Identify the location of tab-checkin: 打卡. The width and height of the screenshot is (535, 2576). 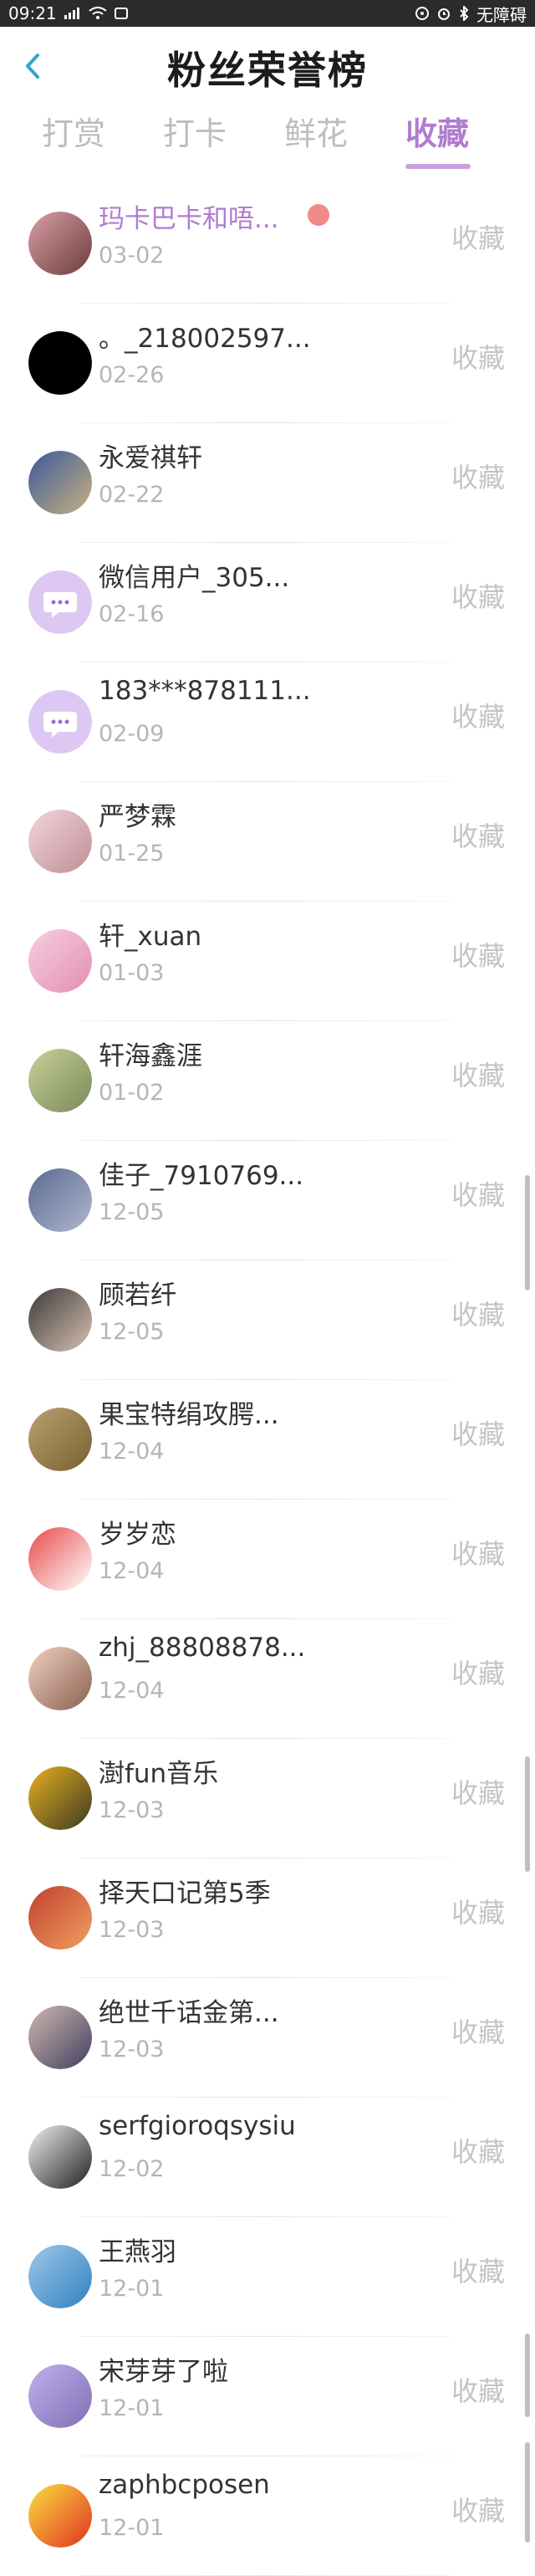
(223, 146).